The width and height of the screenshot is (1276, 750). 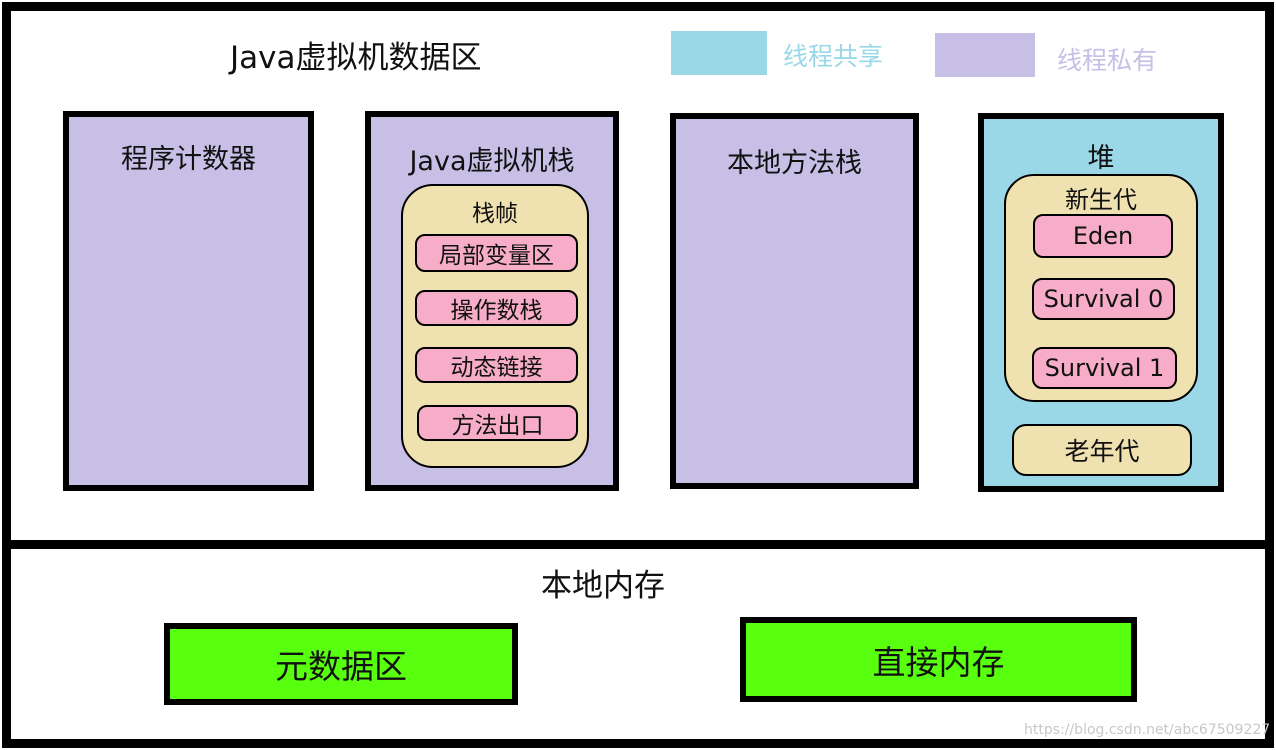 I want to click on legend-private-swatch, so click(x=985, y=55).